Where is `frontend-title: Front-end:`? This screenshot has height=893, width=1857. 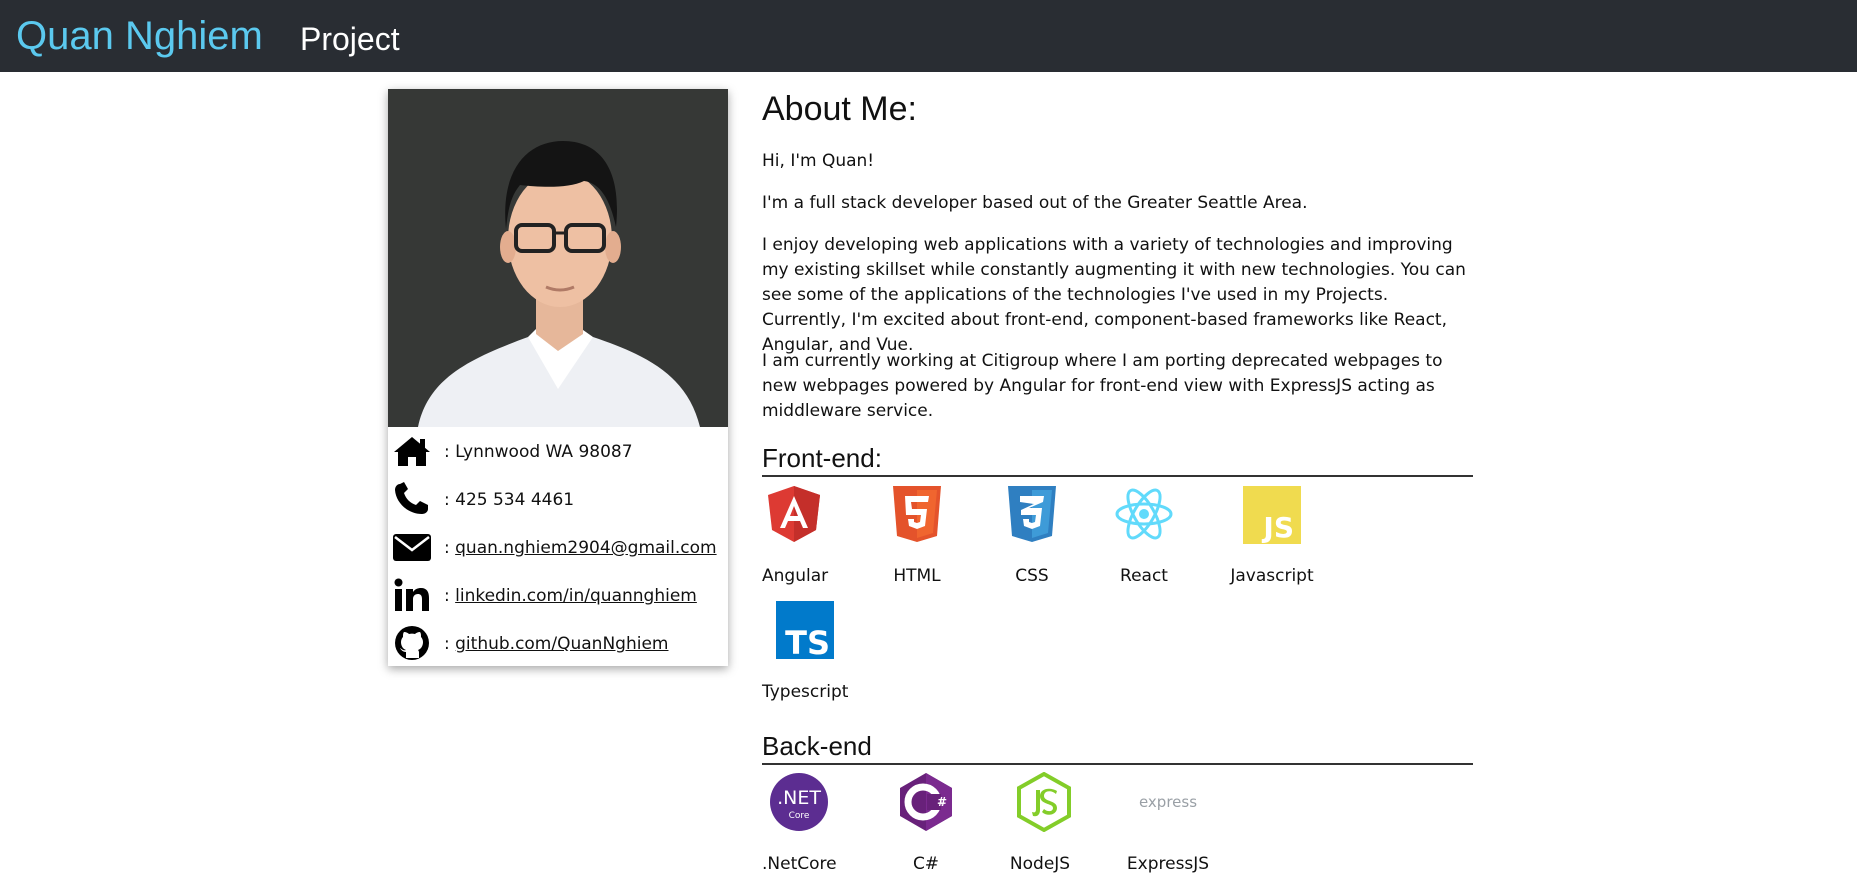 frontend-title: Front-end: is located at coordinates (1117, 460).